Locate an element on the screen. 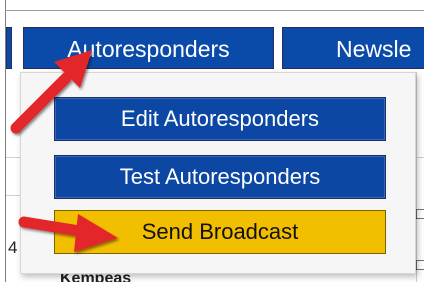  frame-border-top is located at coordinates (214, 10).